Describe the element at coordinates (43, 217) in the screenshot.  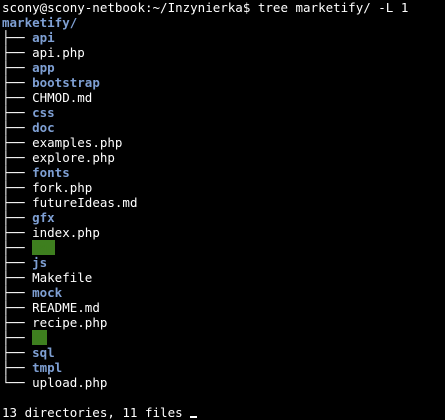
I see `directory-name: gfx` at that location.